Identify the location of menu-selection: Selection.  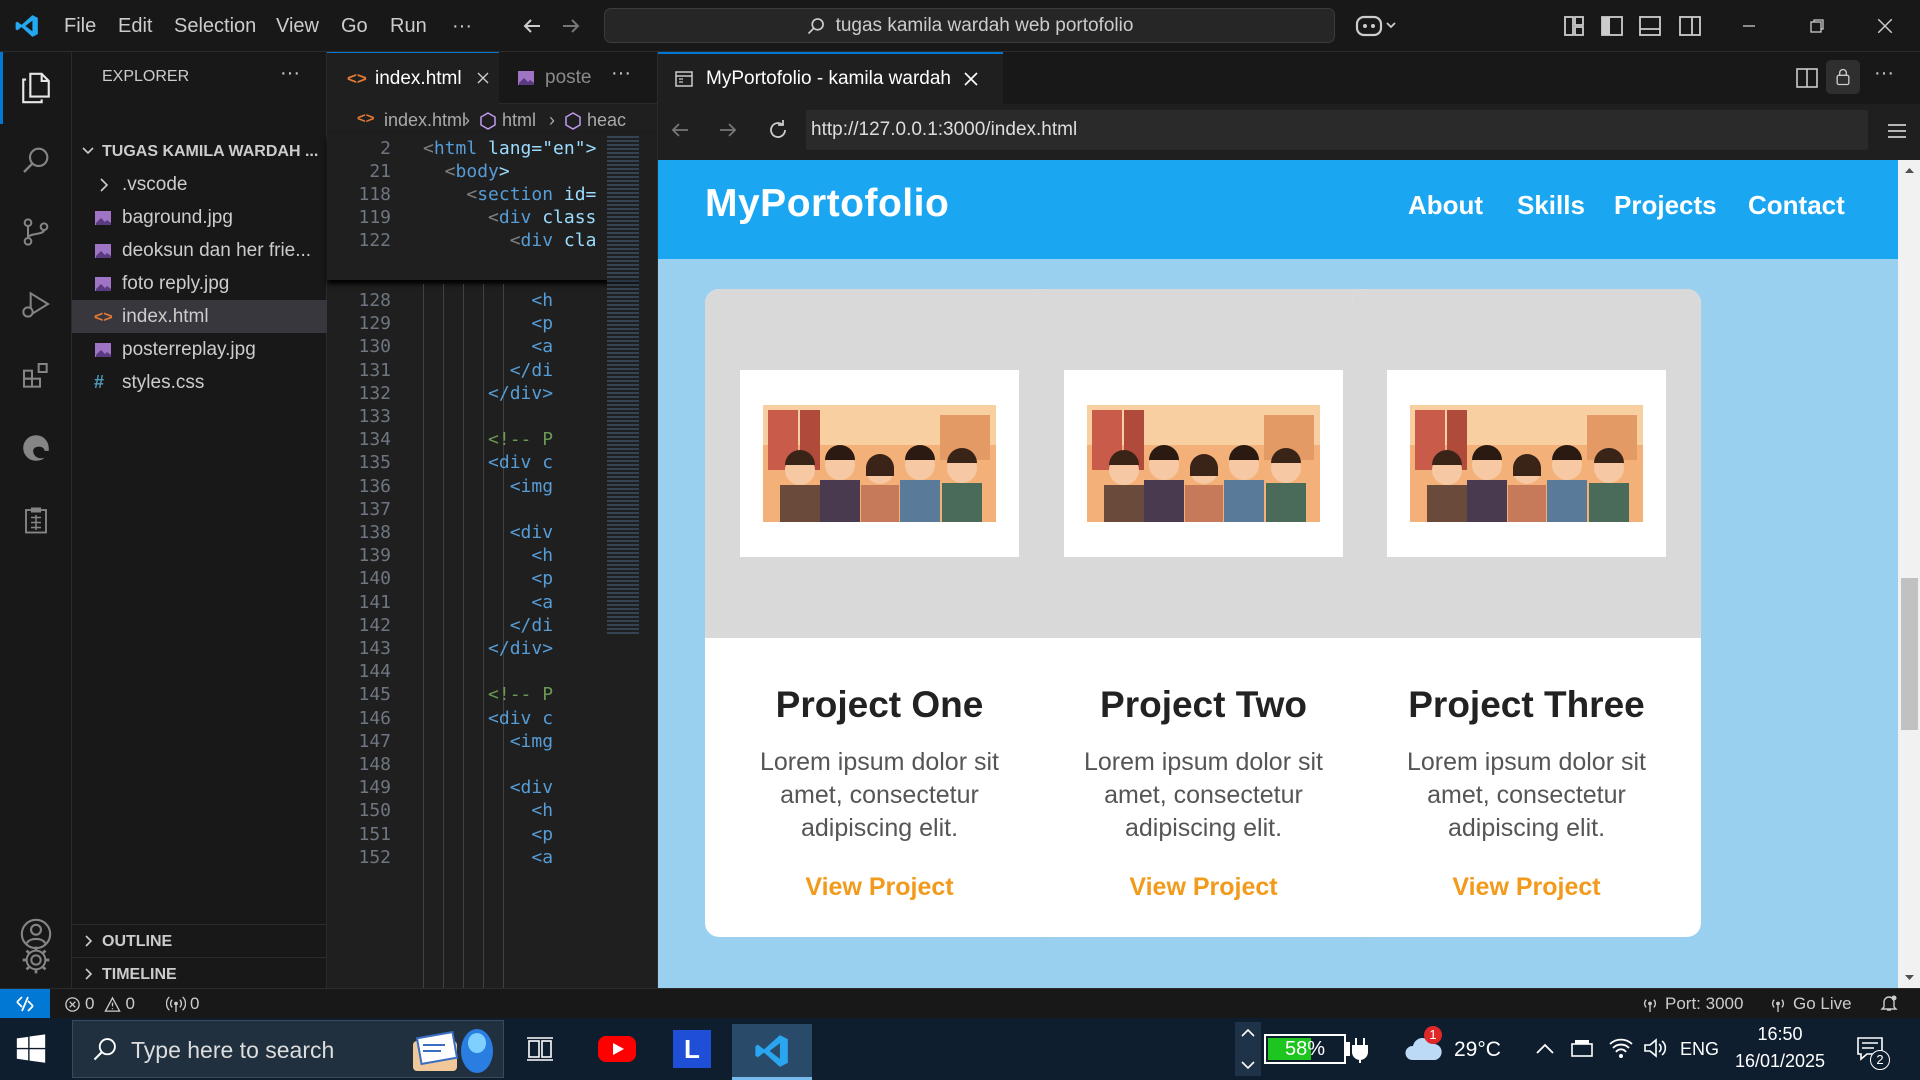
(215, 26).